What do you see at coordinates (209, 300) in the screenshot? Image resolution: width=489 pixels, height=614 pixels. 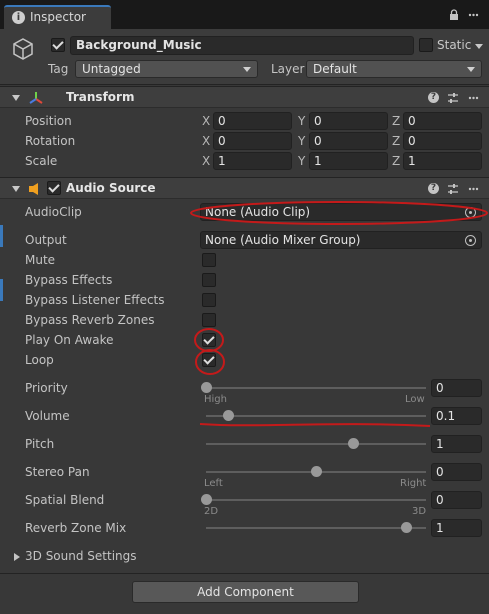 I see `bypass-listener-effects-checkbox` at bounding box center [209, 300].